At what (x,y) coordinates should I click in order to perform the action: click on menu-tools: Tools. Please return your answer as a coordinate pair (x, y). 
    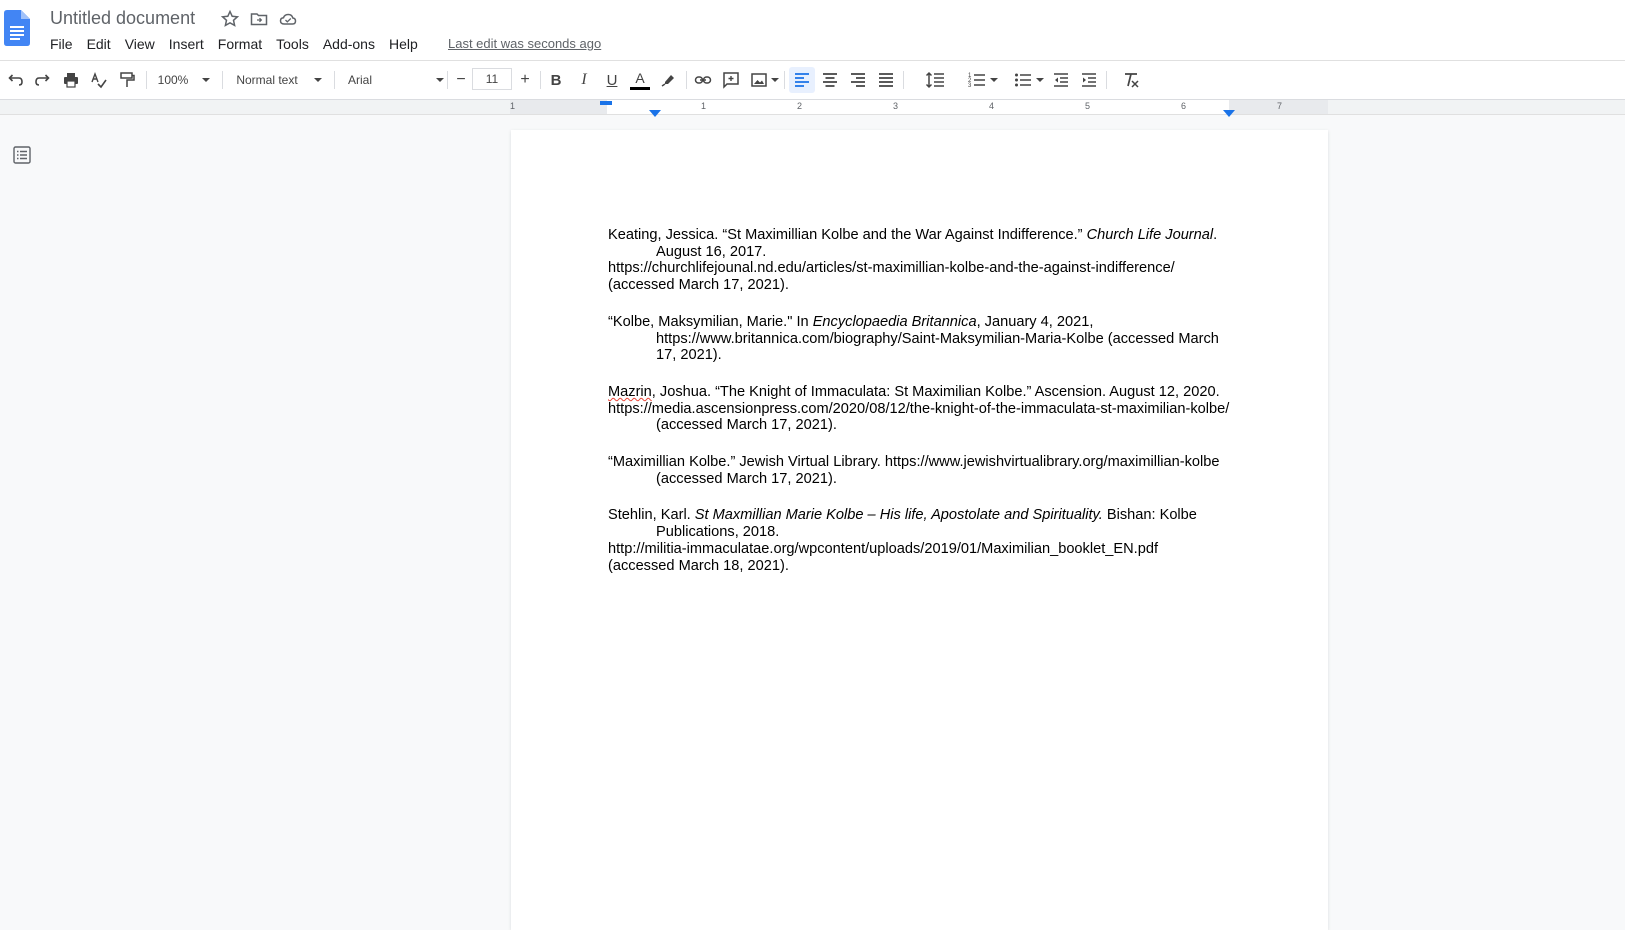
    Looking at the image, I should click on (292, 44).